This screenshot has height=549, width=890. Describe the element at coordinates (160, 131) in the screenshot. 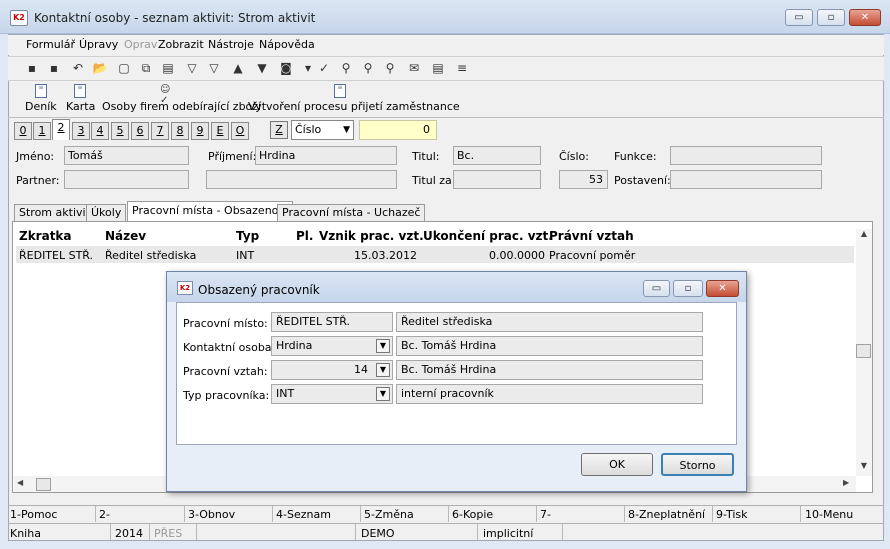

I see `book-tab-7: 7` at that location.